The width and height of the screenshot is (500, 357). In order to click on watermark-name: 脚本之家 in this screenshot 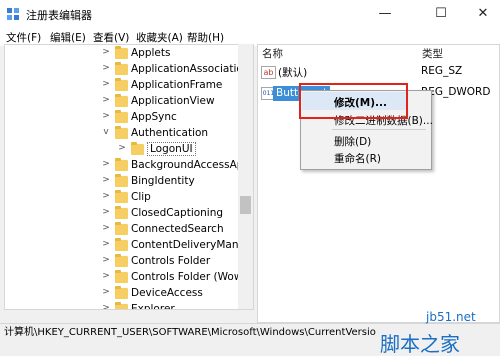, I will do `click(420, 344)`.